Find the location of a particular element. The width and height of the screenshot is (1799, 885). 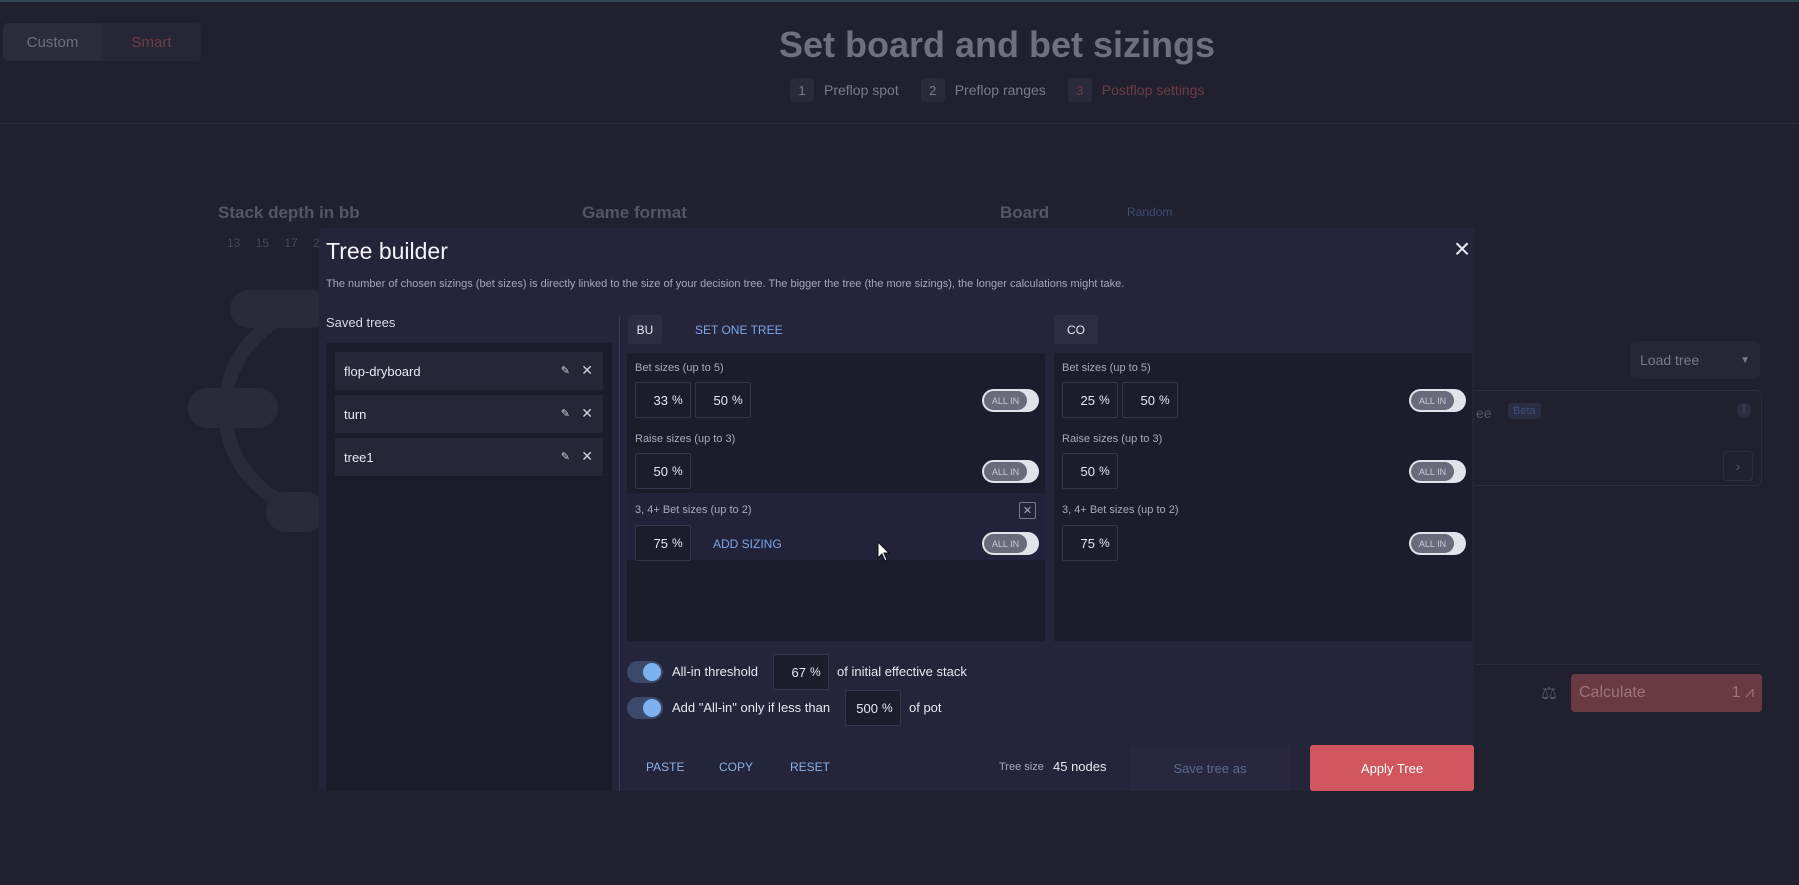

random-board-link: Random is located at coordinates (1149, 212).